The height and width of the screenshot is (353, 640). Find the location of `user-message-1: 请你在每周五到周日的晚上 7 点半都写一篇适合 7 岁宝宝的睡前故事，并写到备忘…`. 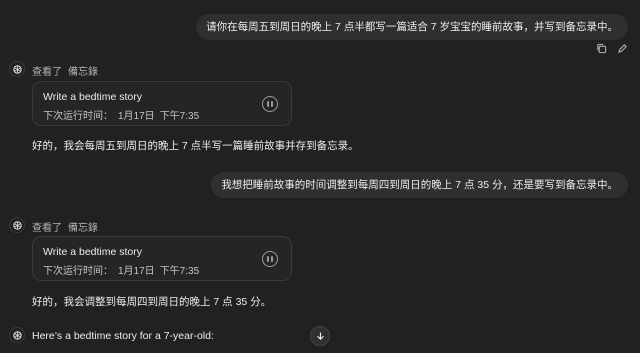

user-message-1: 请你在每周五到周日的晚上 7 点半都写一篇适合 7 岁宝宝的睡前故事，并写到备忘… is located at coordinates (412, 27).